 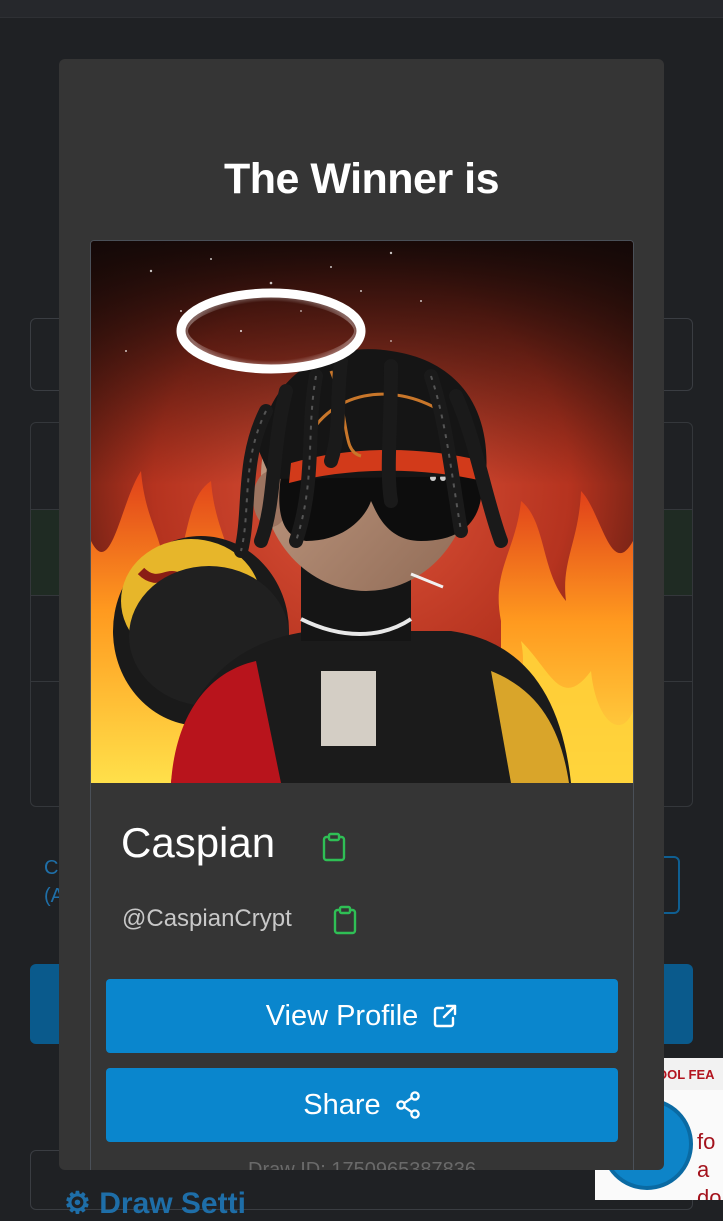 I want to click on copy-handle-button, so click(x=345, y=920).